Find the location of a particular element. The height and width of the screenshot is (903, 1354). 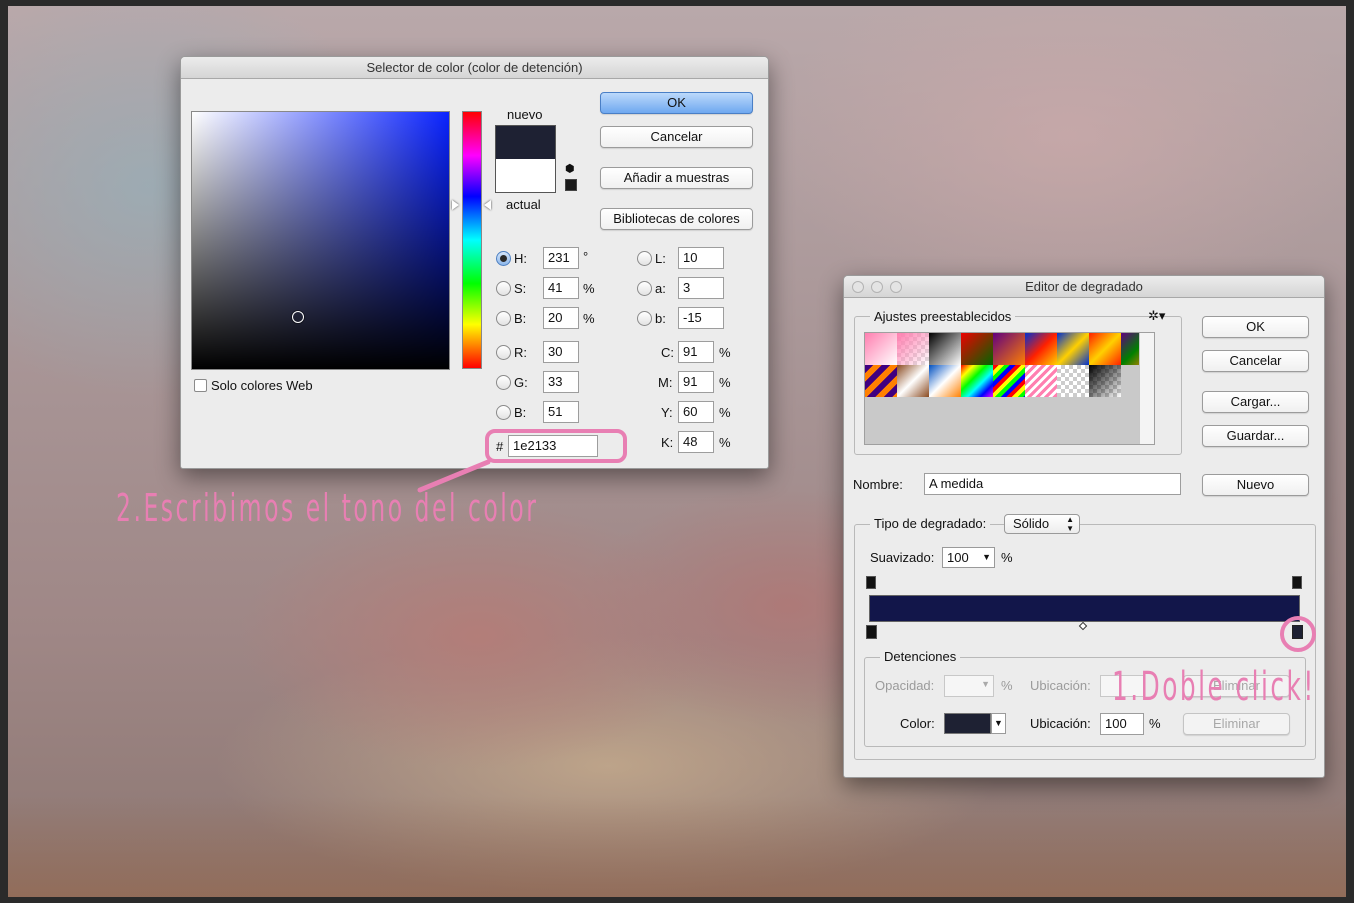

zoom-window-button is located at coordinates (896, 287).